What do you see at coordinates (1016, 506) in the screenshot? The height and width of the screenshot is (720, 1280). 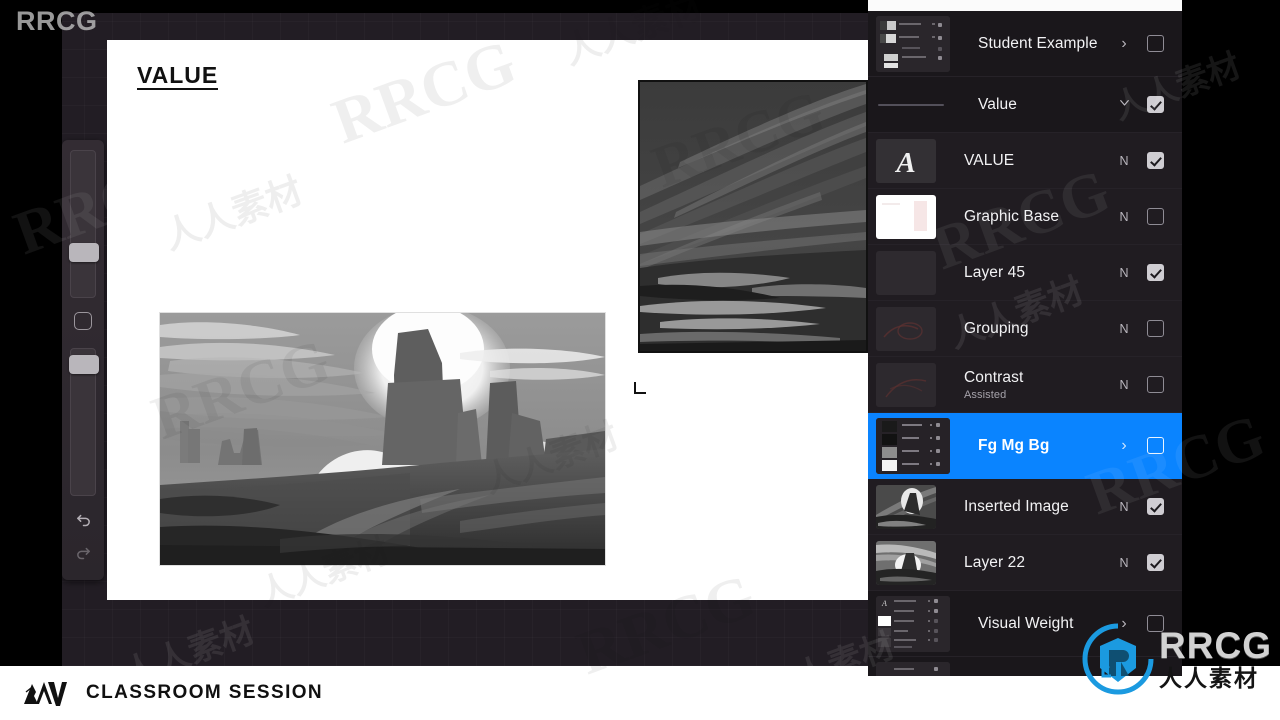 I see `layer-name: Inserted Image` at bounding box center [1016, 506].